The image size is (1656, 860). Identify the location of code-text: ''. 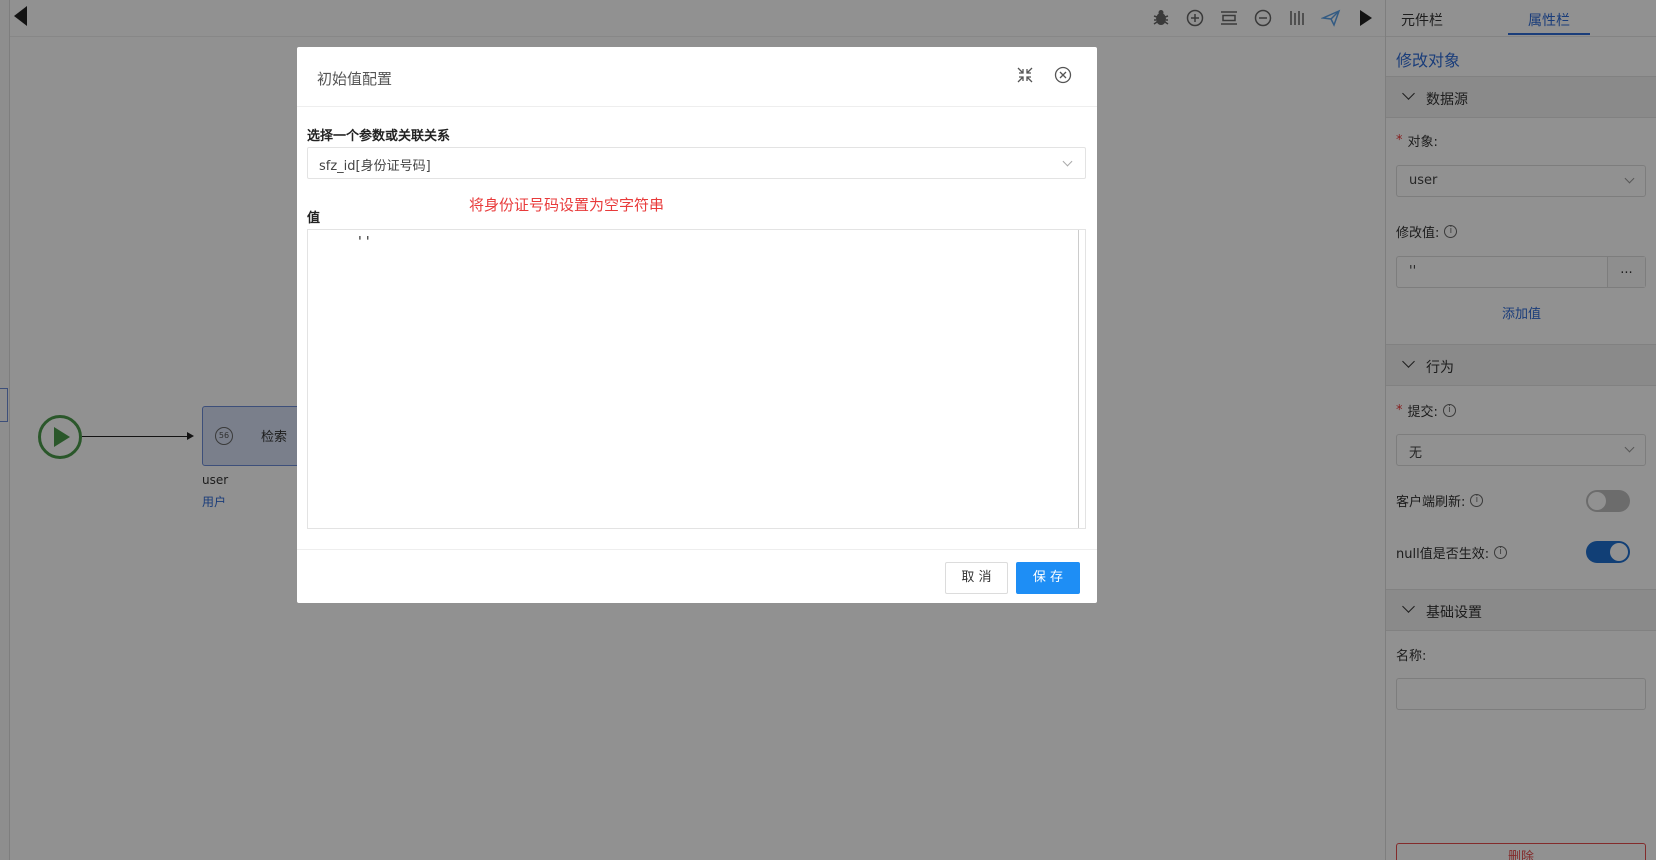
(364, 242).